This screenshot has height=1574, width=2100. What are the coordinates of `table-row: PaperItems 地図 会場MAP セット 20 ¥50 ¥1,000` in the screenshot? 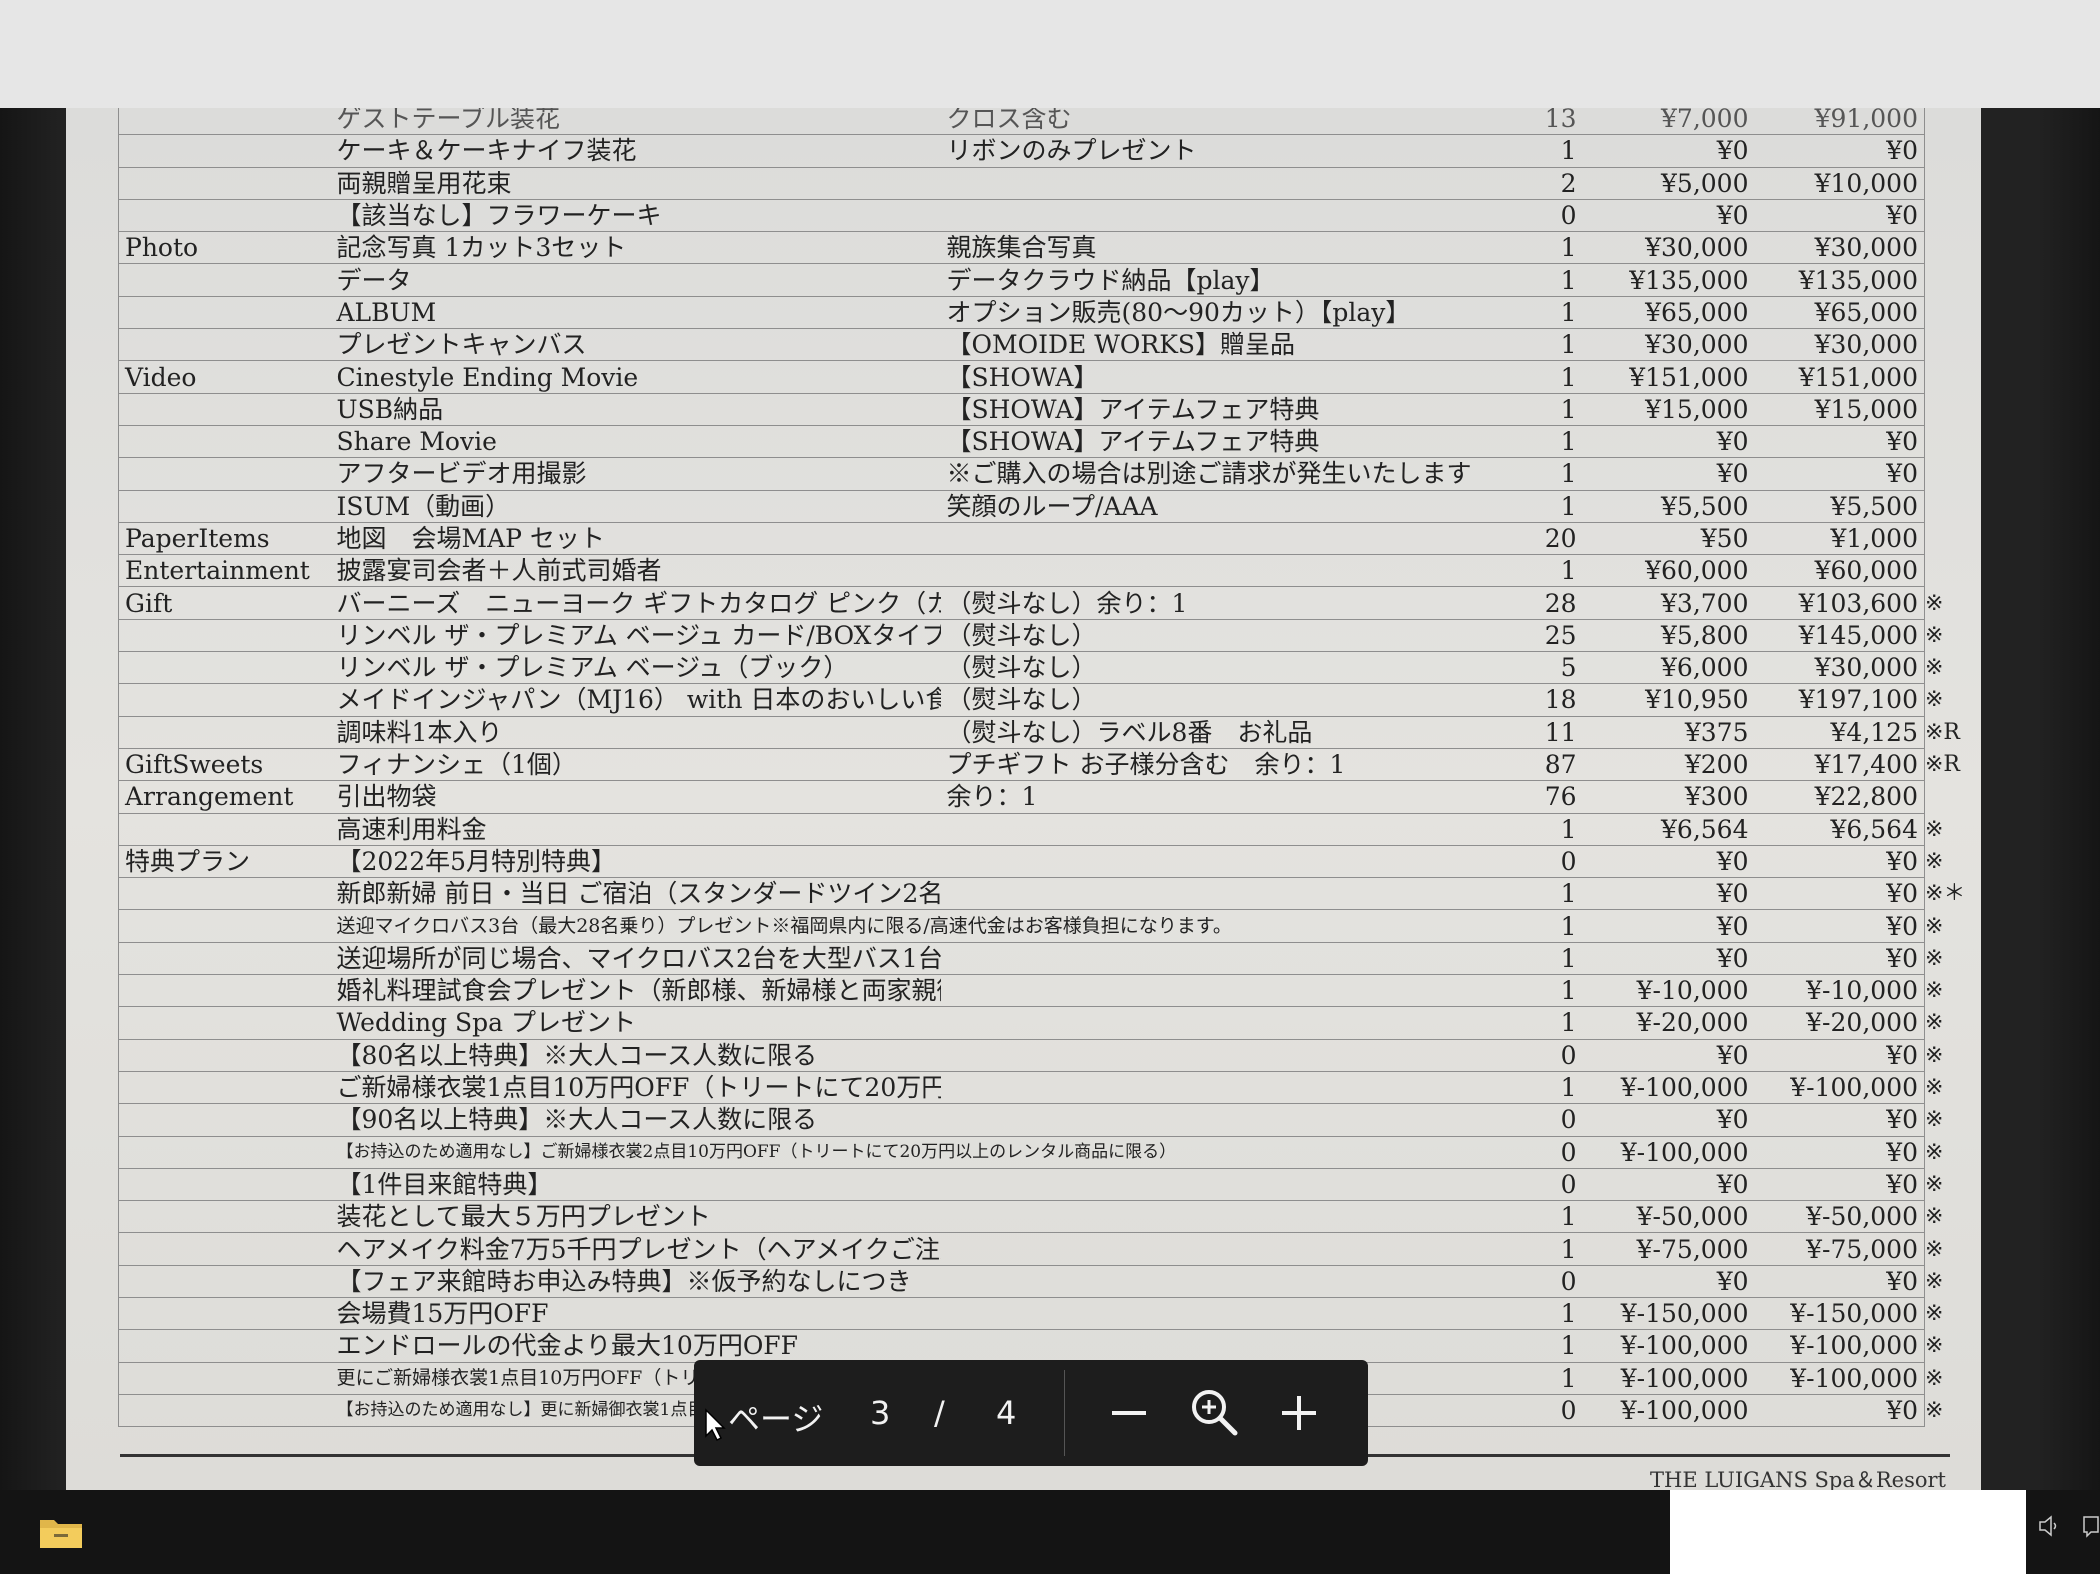 It's located at (1050, 538).